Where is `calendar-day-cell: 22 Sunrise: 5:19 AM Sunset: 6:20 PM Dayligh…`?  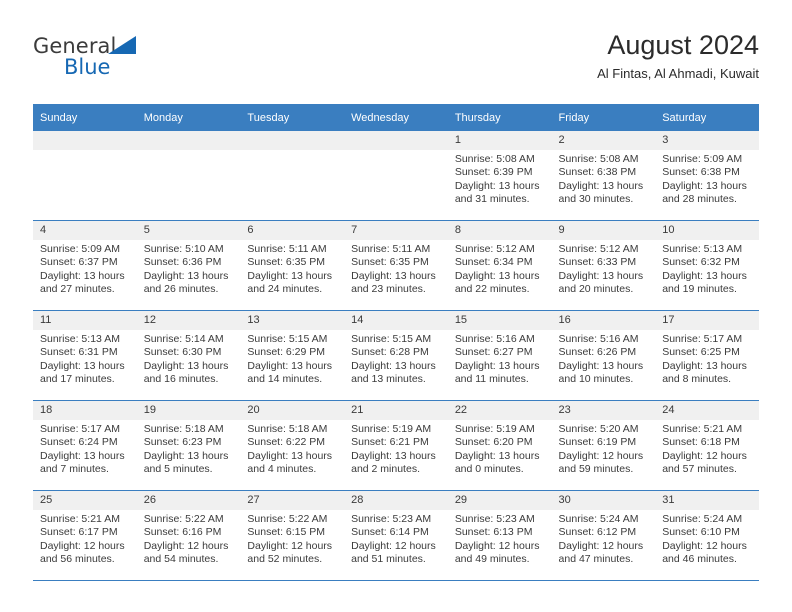
calendar-day-cell: 22 Sunrise: 5:19 AM Sunset: 6:20 PM Dayligh… is located at coordinates (499, 445).